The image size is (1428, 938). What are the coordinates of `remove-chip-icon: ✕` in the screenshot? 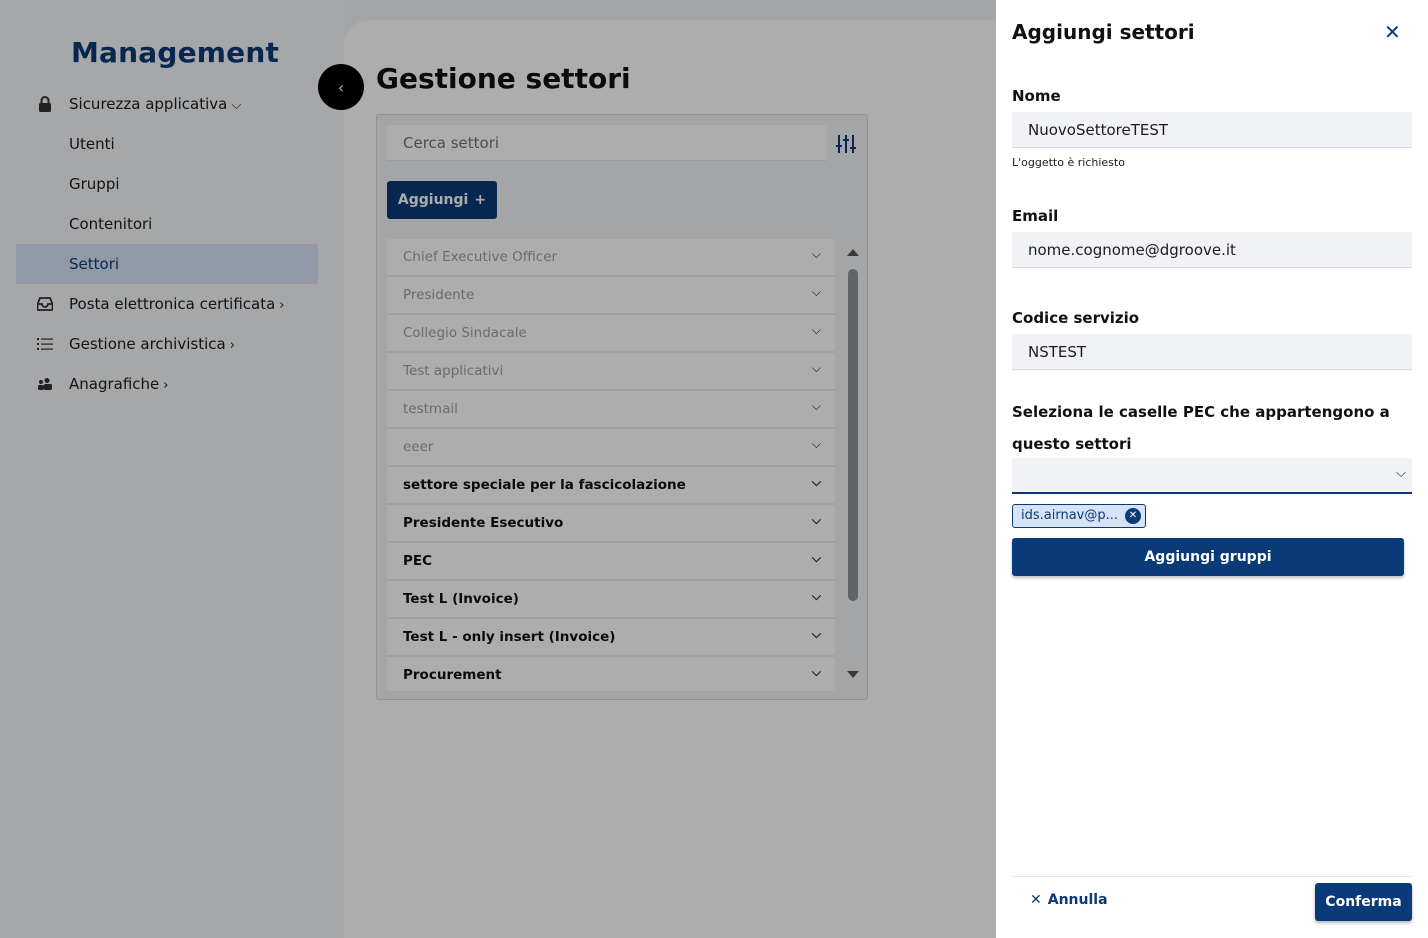 It's located at (1133, 516).